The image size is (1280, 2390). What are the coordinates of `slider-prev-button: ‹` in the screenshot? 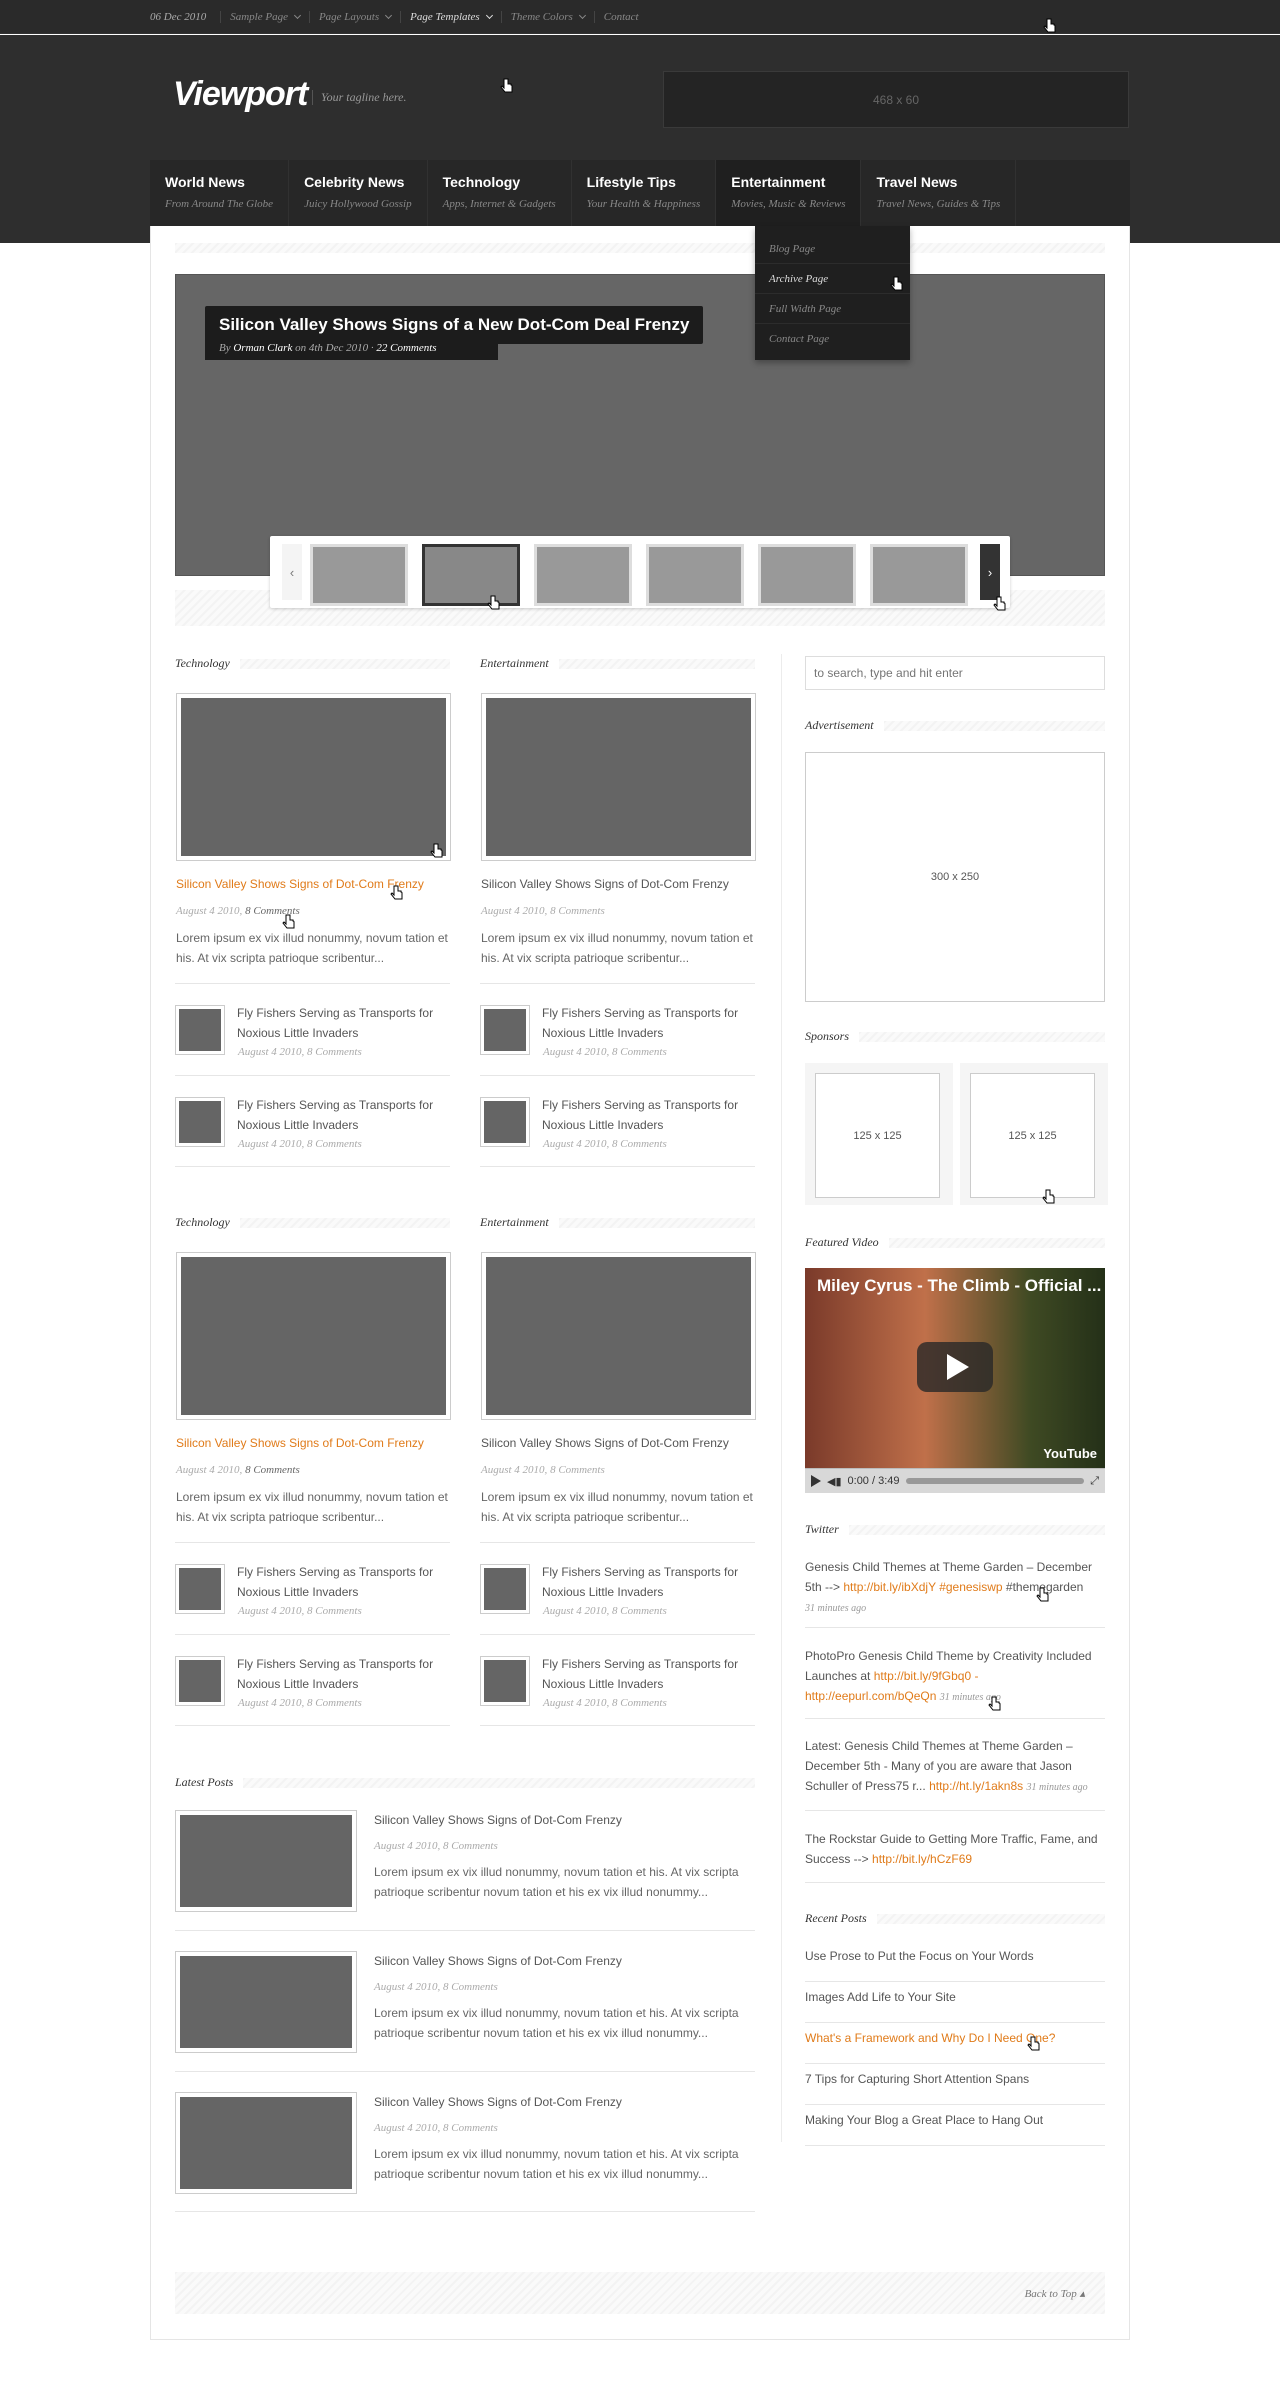 It's located at (292, 572).